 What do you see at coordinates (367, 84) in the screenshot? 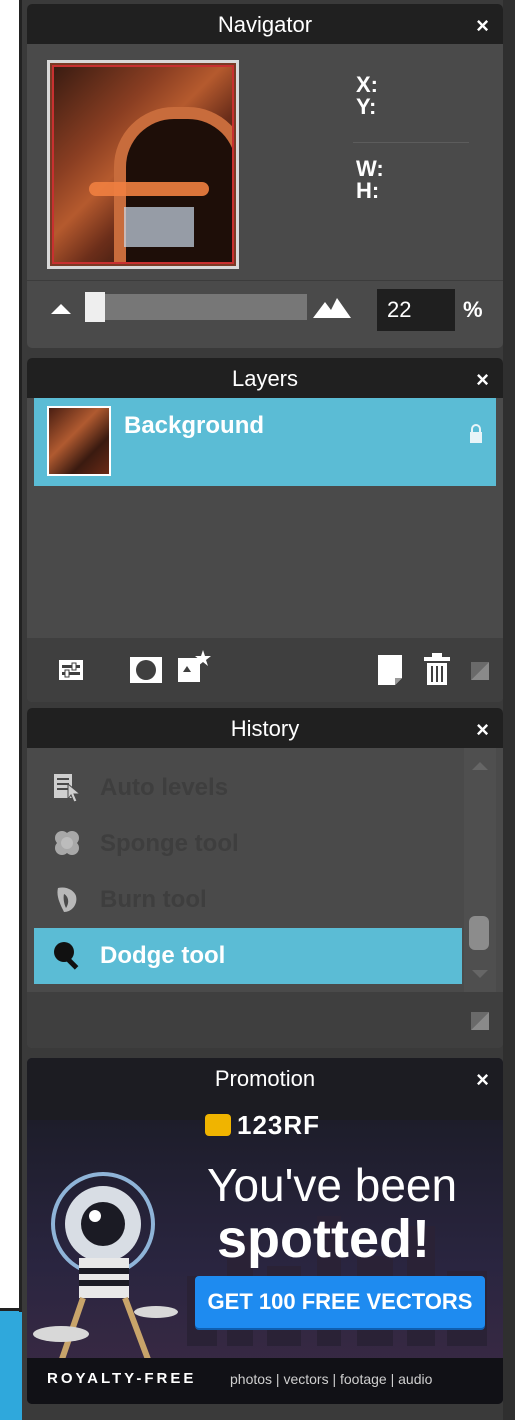
I see `x-label: X:` at bounding box center [367, 84].